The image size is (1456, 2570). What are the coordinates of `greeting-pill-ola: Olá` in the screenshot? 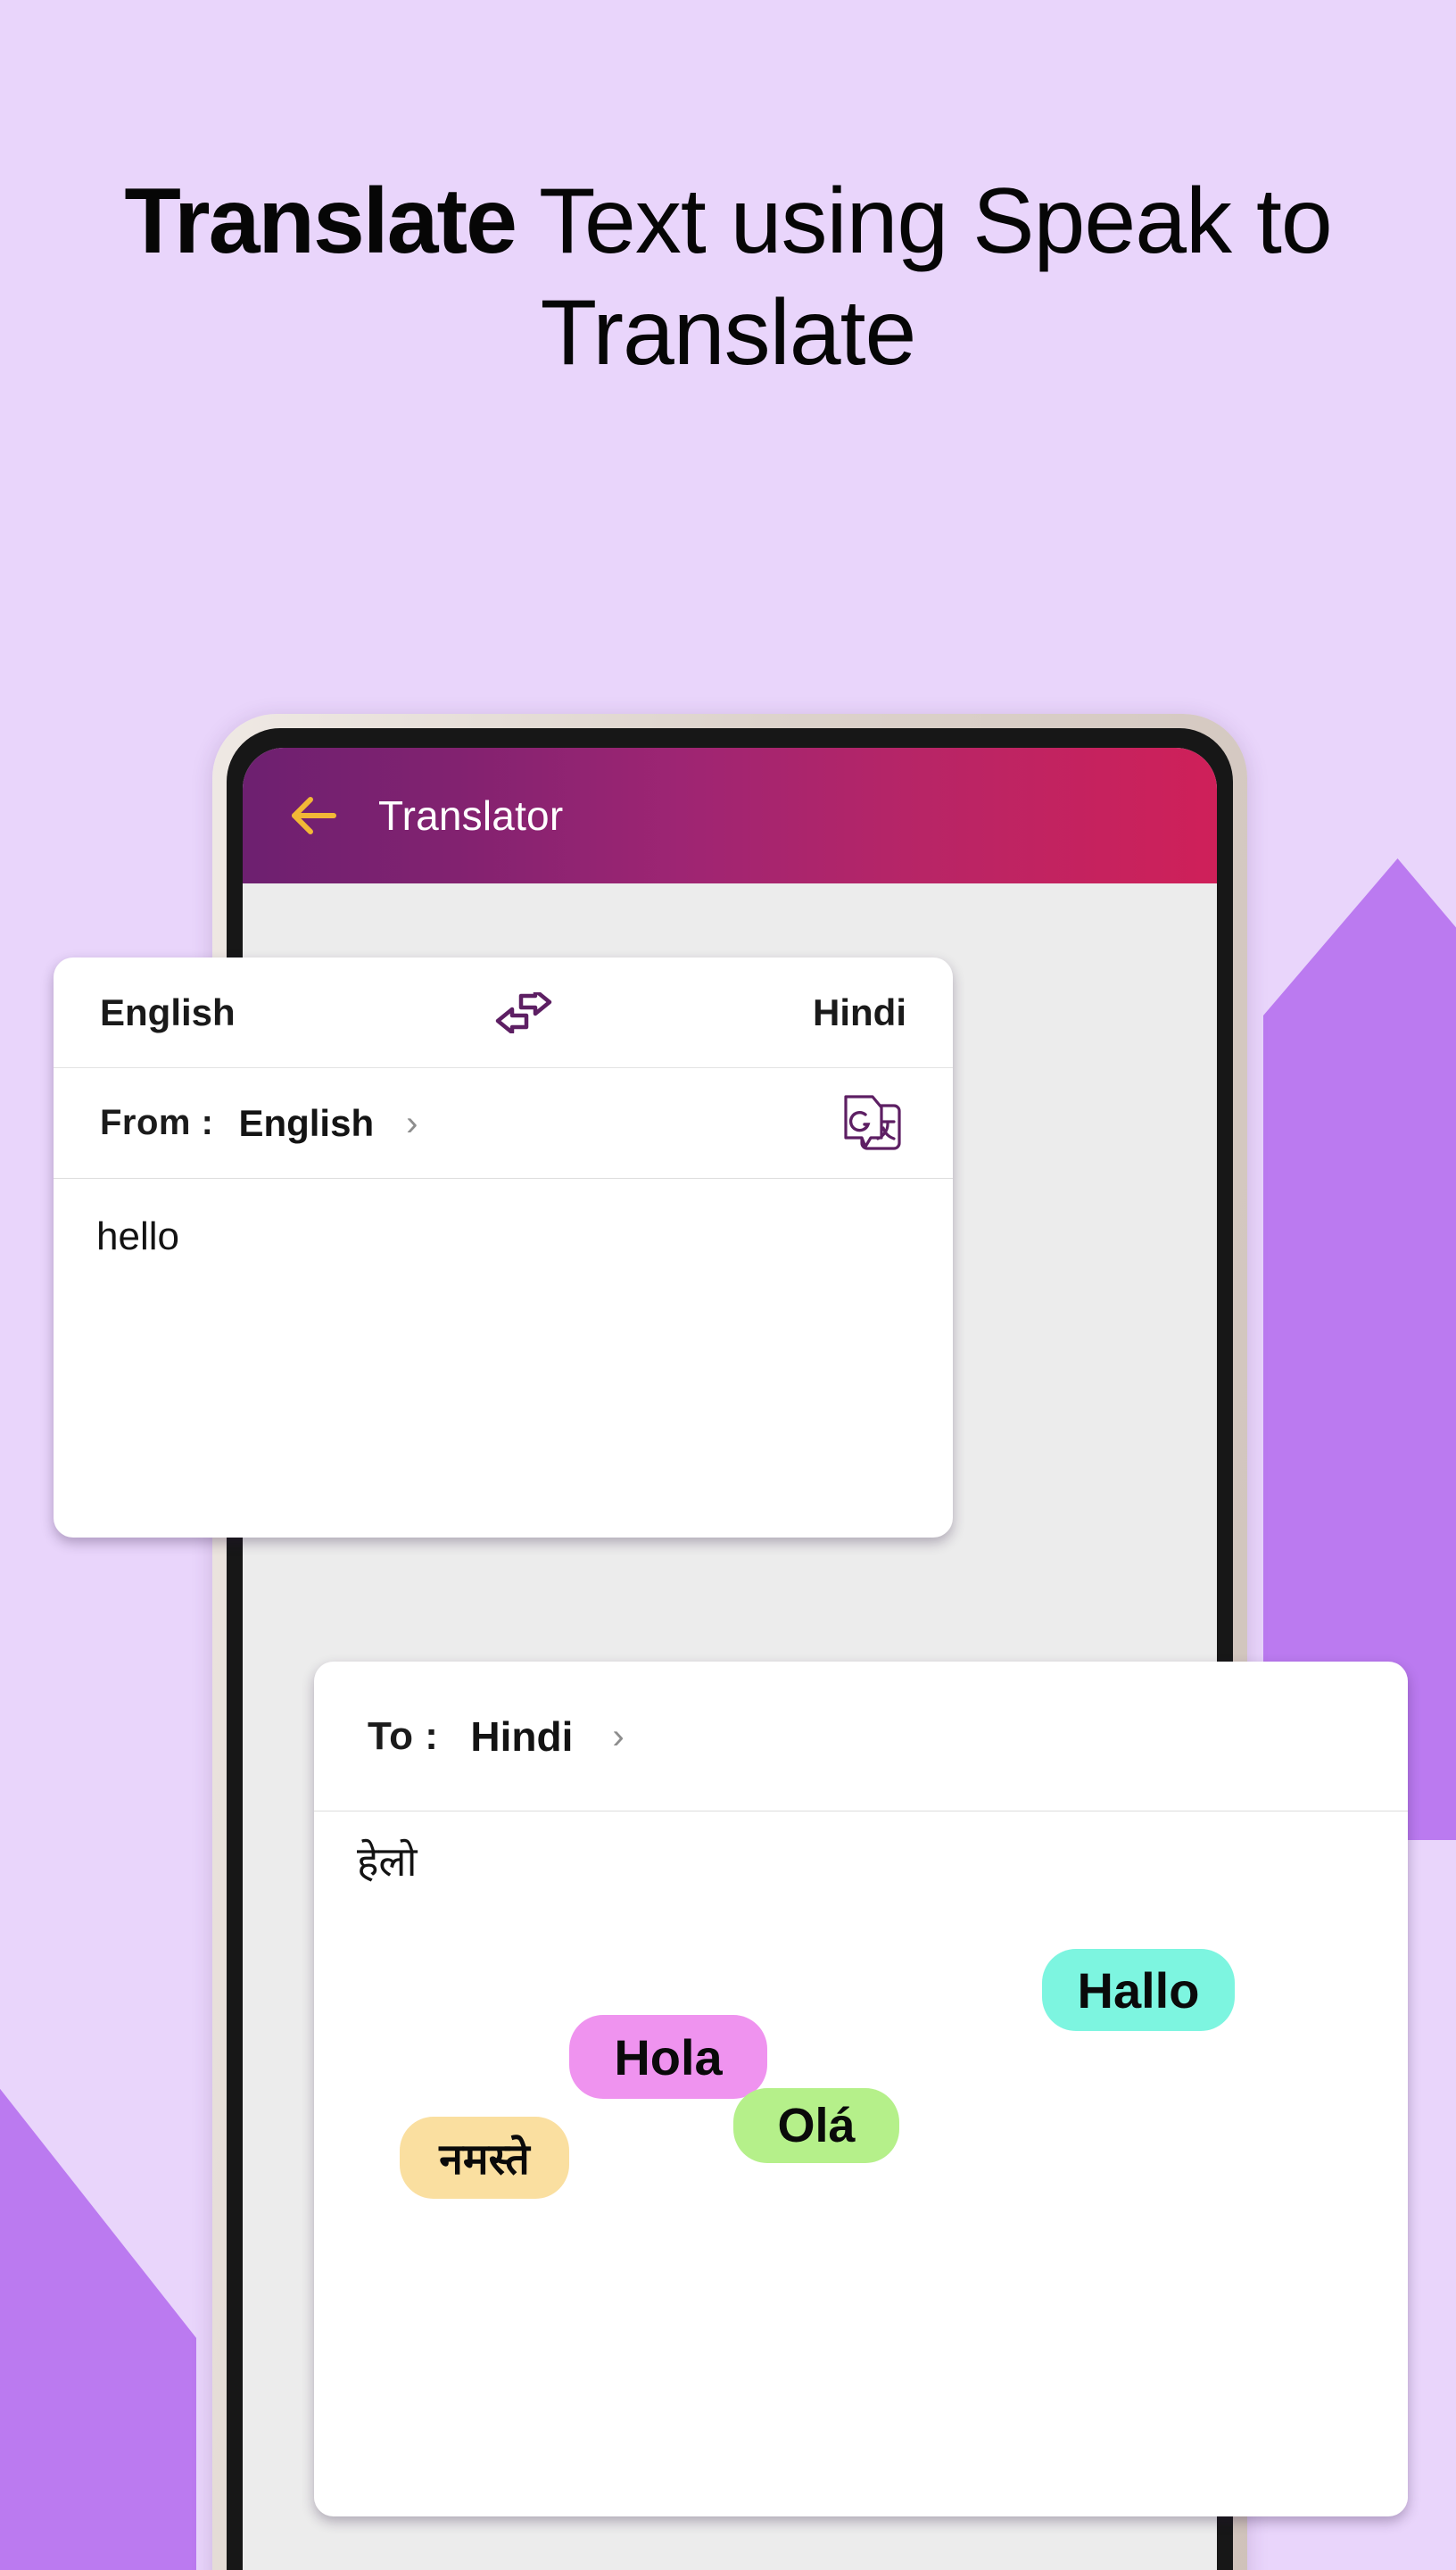 It's located at (816, 2125).